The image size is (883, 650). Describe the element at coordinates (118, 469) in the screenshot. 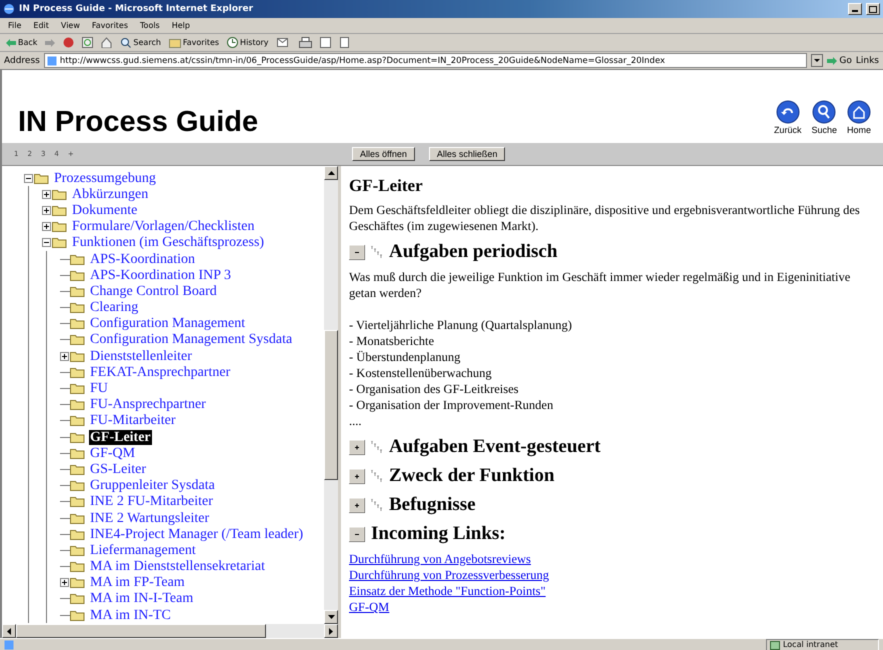

I see `tree-item: GS-Leiter` at that location.